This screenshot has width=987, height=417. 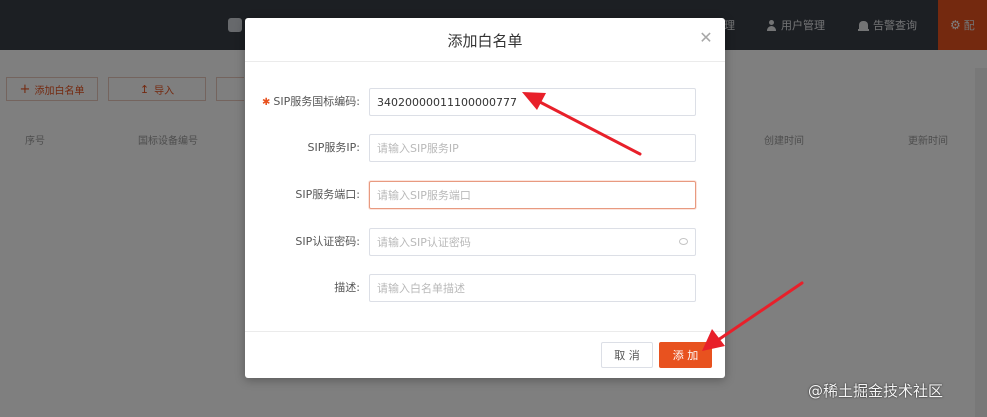 I want to click on annotation-arrow-to-add-button, so click(x=753, y=316).